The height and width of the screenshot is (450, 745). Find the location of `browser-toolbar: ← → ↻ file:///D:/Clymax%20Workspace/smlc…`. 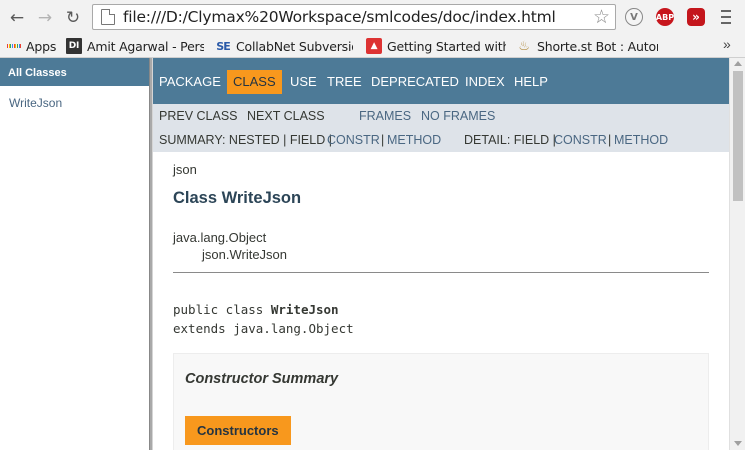

browser-toolbar: ← → ↻ file:///D:/Clymax%20Workspace/smlc… is located at coordinates (372, 17).